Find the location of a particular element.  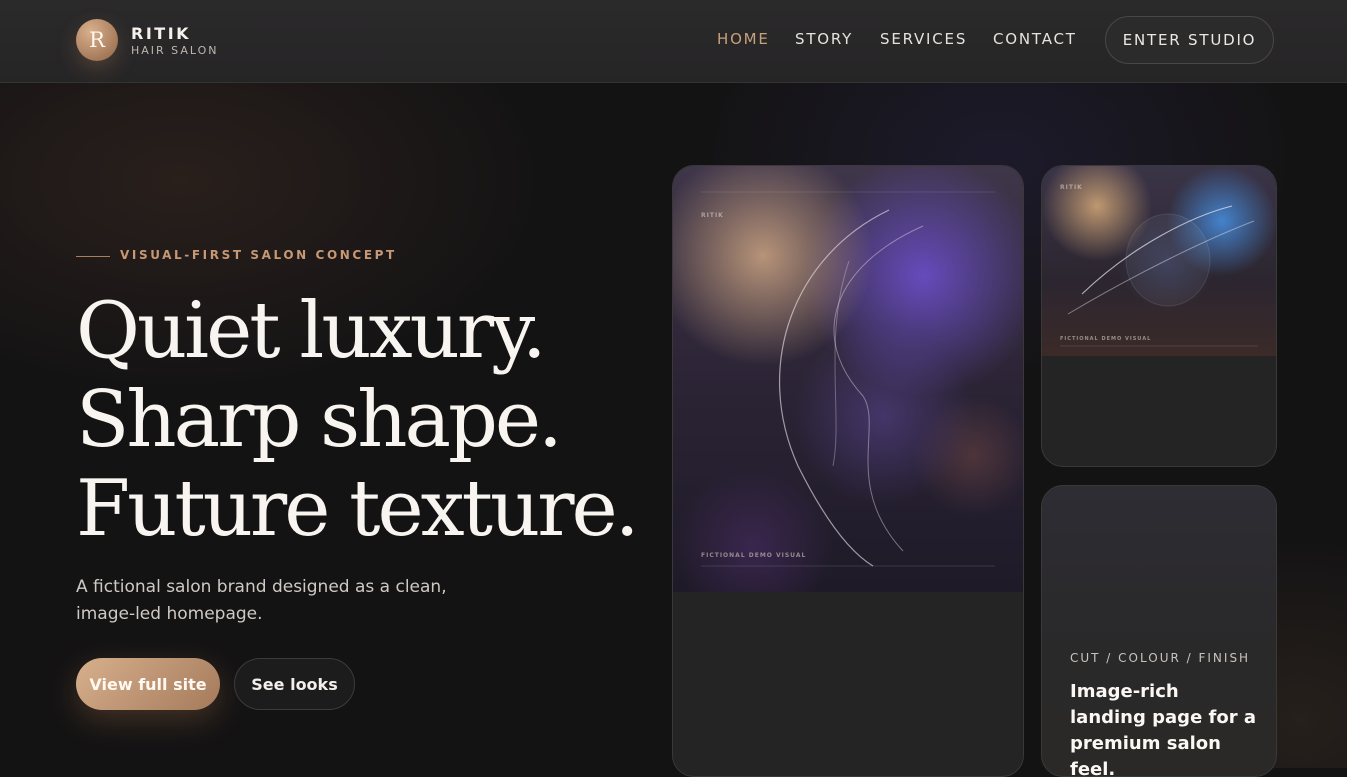

service-tag: CUT / COLOUR / FINISH is located at coordinates (1160, 658).